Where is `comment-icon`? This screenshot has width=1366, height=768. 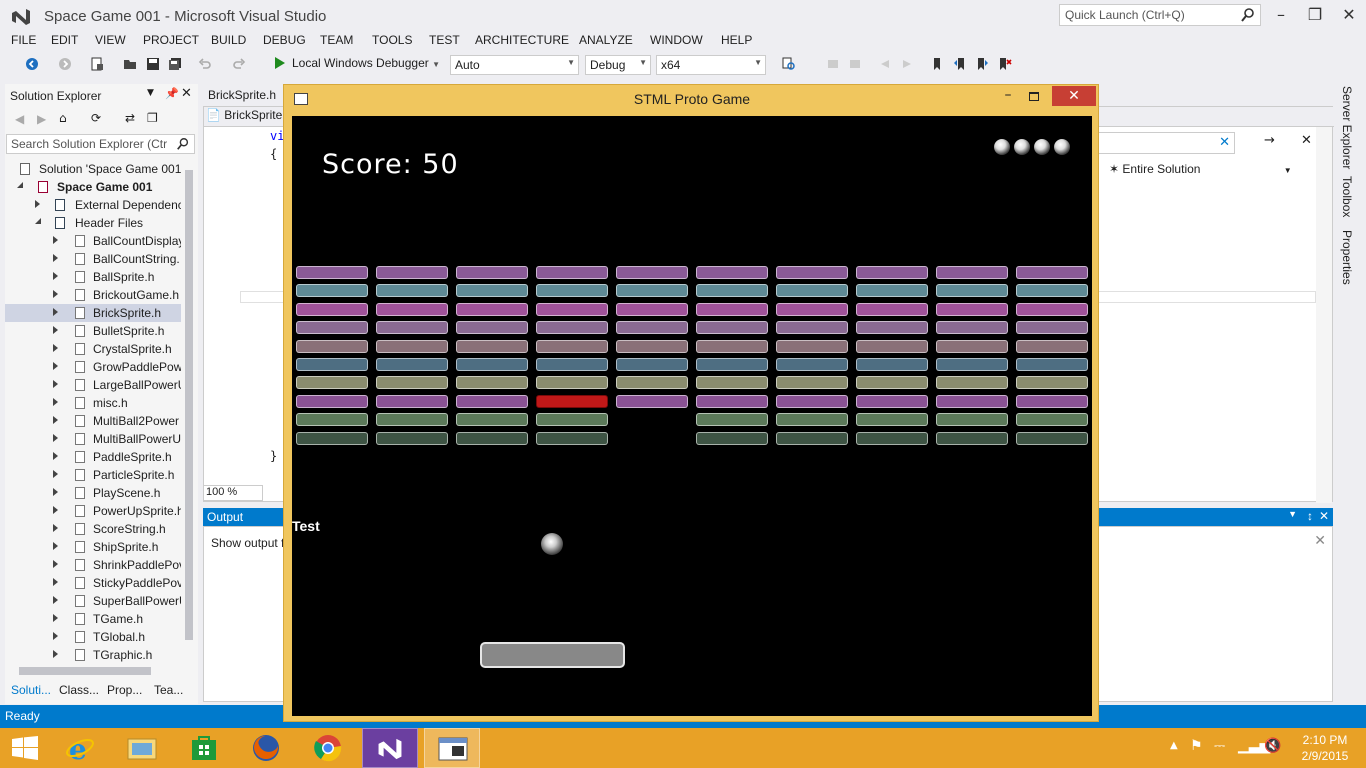
comment-icon is located at coordinates (833, 64).